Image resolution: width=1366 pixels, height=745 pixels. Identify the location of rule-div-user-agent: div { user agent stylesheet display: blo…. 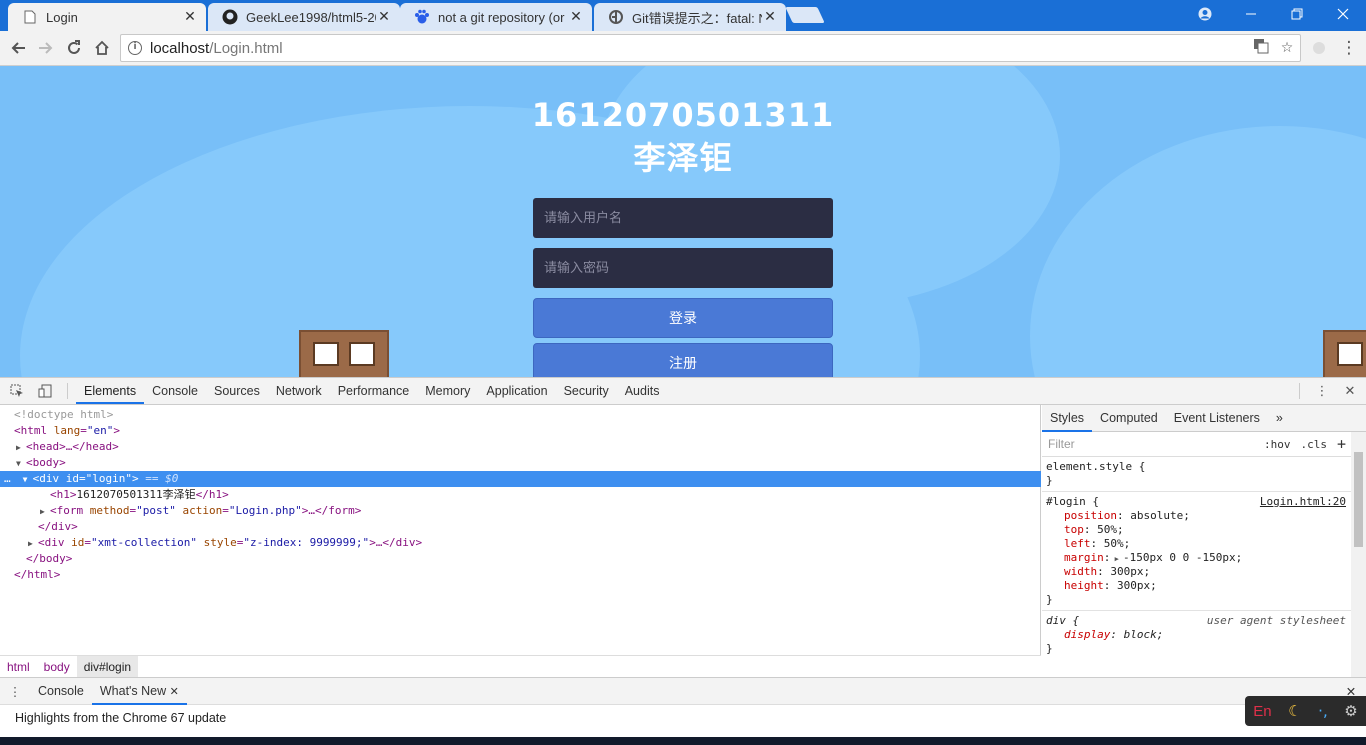
(1204, 635).